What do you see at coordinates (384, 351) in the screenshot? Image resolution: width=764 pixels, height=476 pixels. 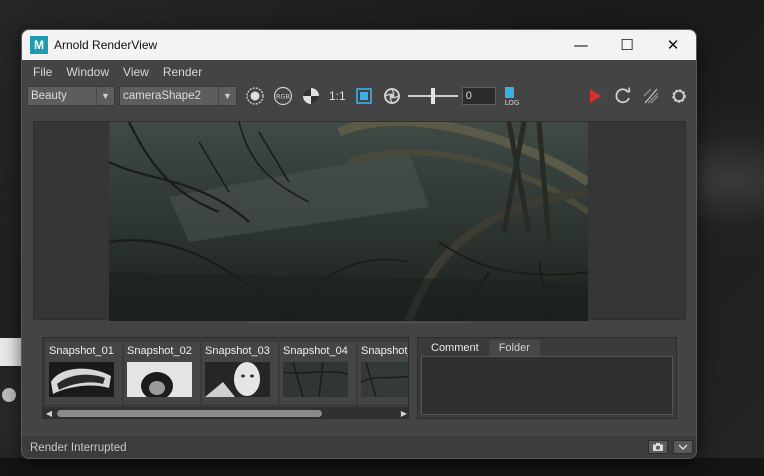 I see `snapshot-label: Snapshot_05` at bounding box center [384, 351].